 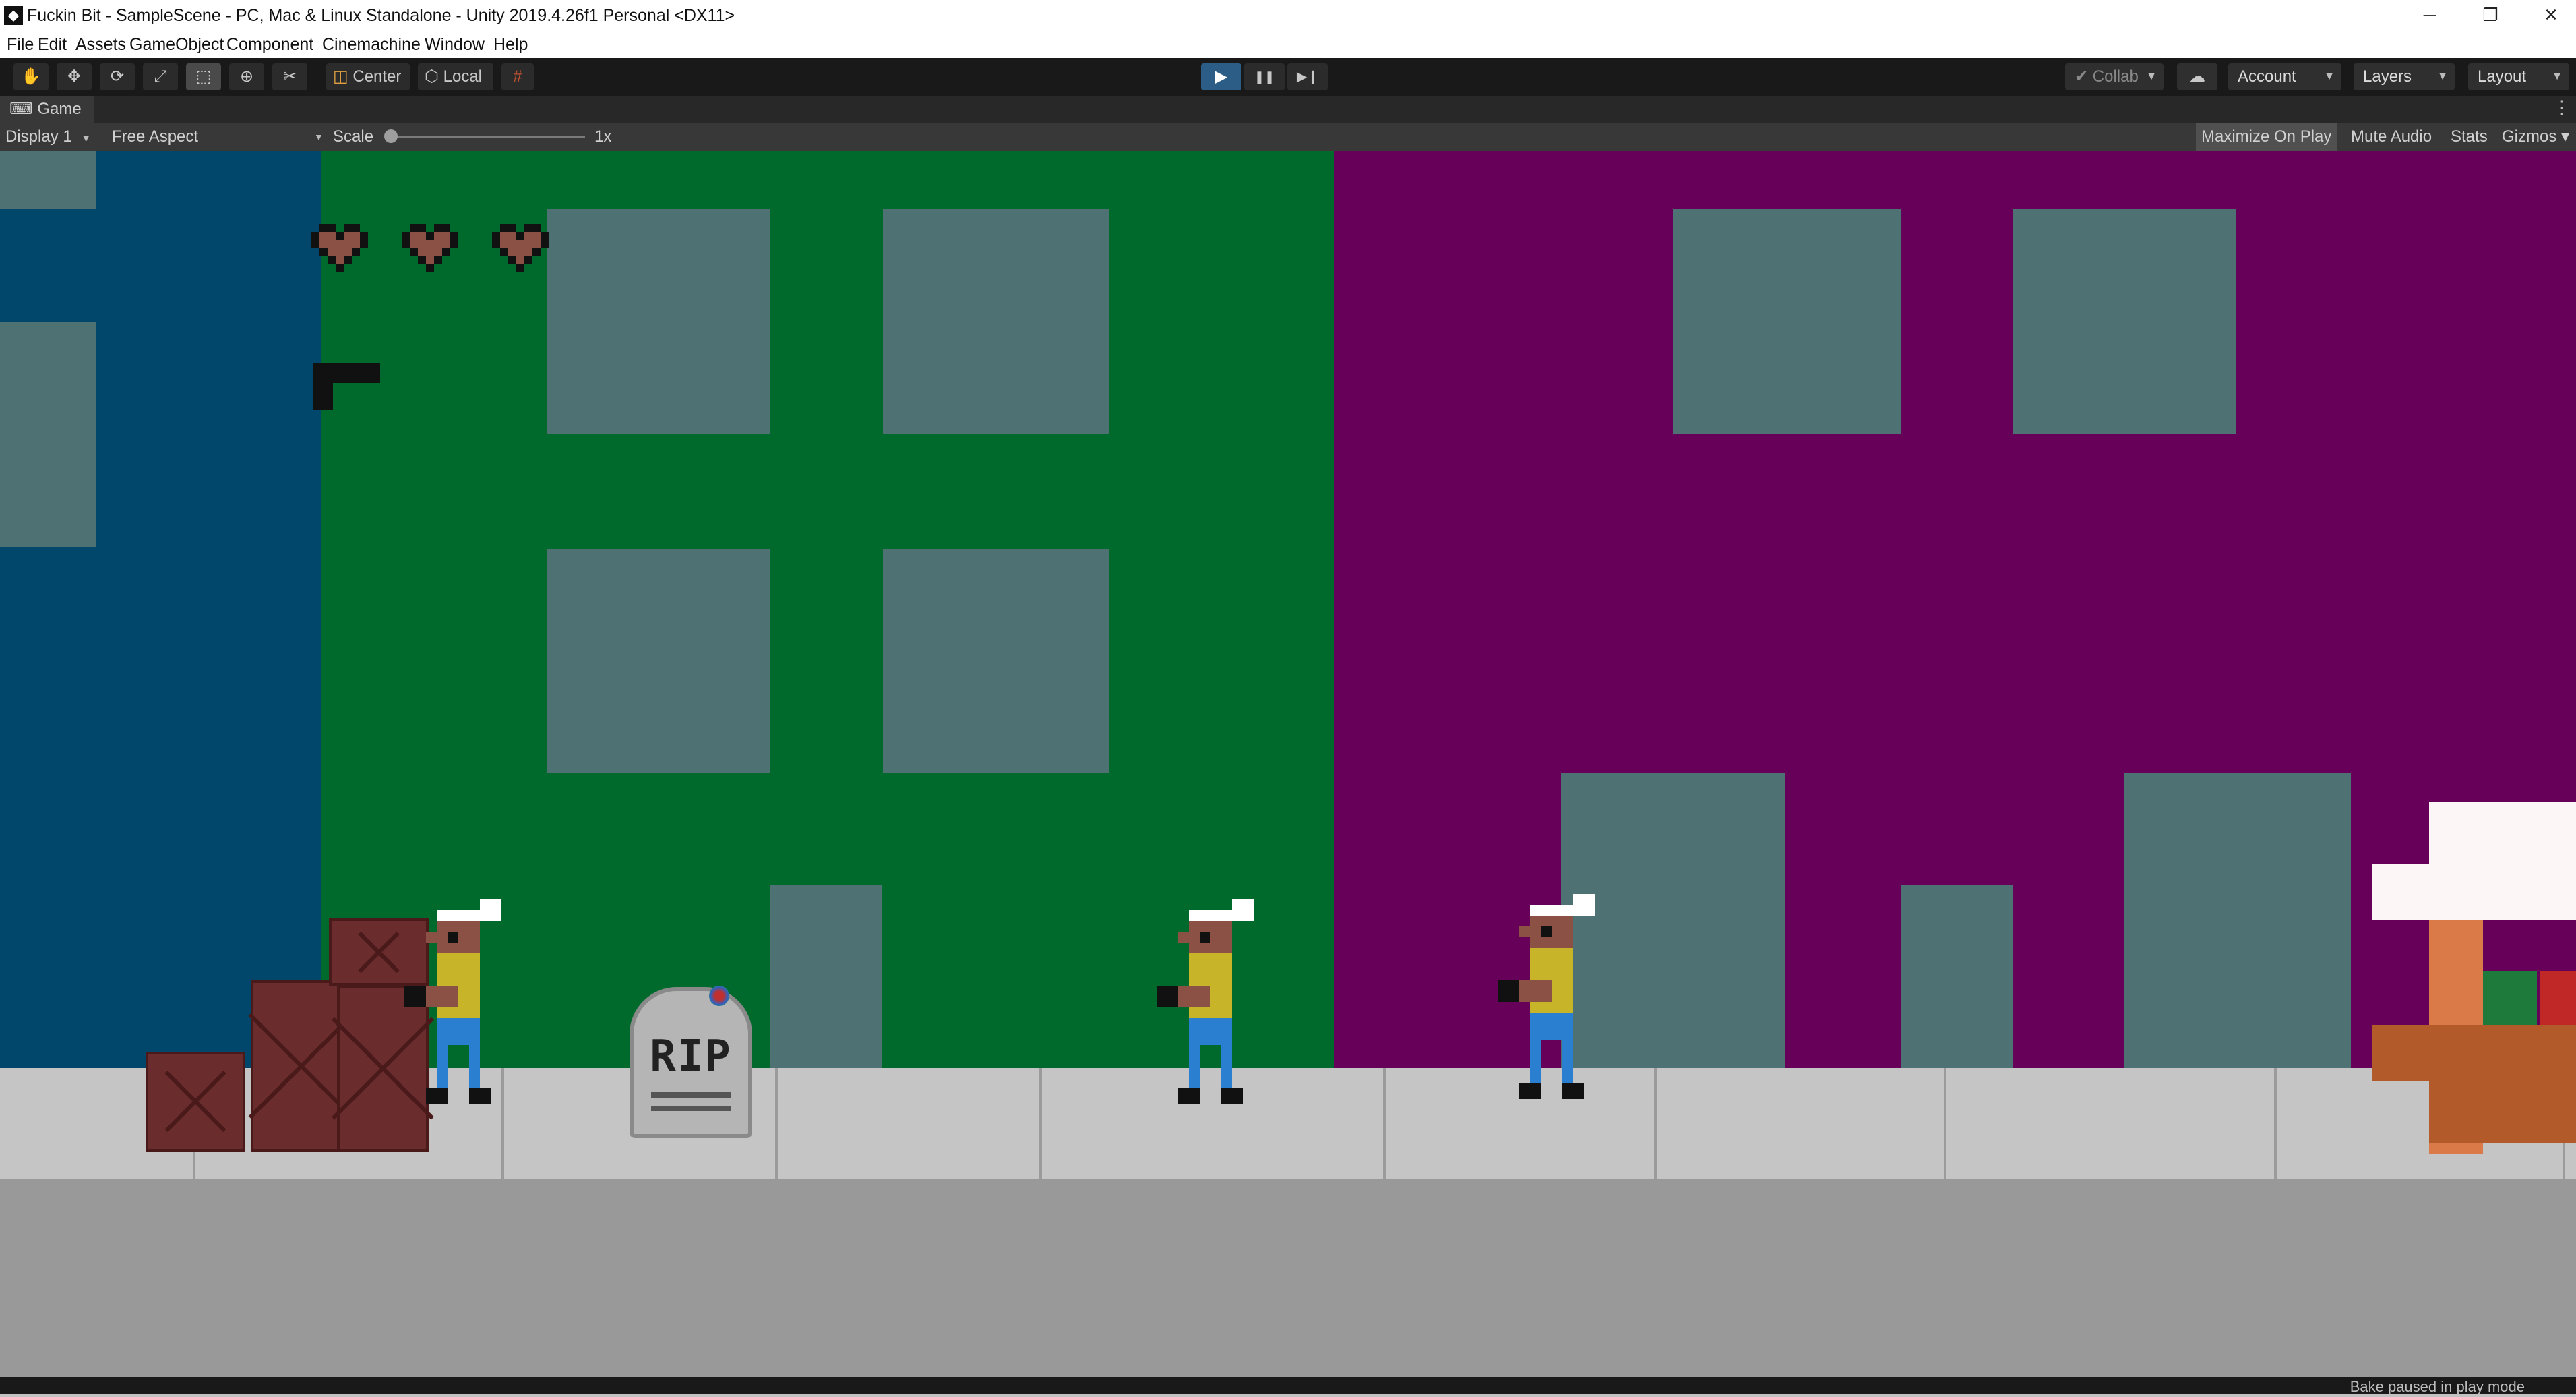 I want to click on scale-tool-icon: ⤢, so click(x=161, y=76).